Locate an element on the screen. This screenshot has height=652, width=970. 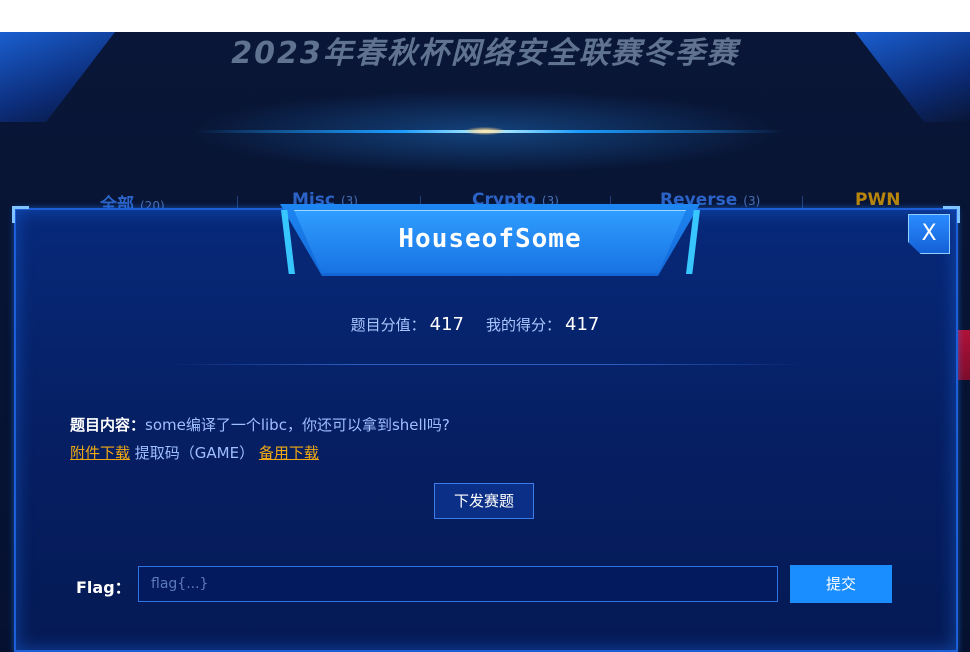
header-glow-dot is located at coordinates (485, 131).